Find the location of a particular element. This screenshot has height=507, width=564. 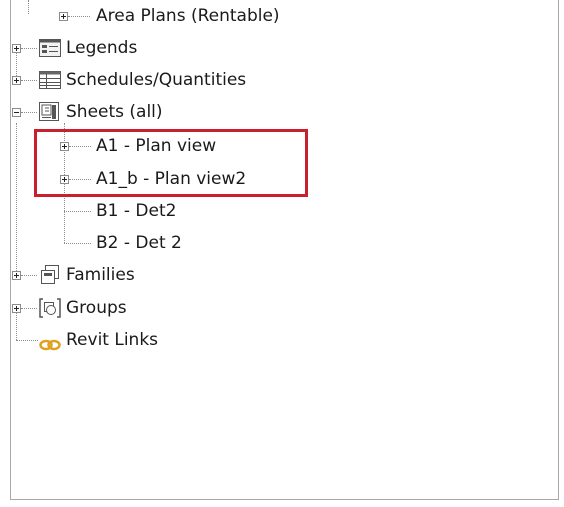

tree-item-label: Sheets (all) is located at coordinates (114, 112).